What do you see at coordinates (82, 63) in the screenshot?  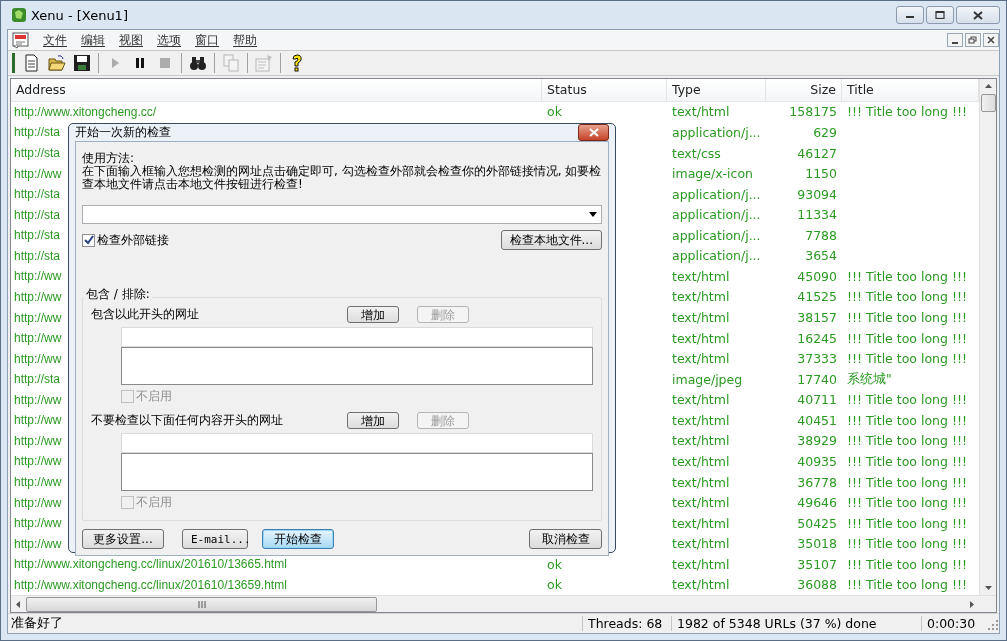 I see `floppy-disk-tool` at bounding box center [82, 63].